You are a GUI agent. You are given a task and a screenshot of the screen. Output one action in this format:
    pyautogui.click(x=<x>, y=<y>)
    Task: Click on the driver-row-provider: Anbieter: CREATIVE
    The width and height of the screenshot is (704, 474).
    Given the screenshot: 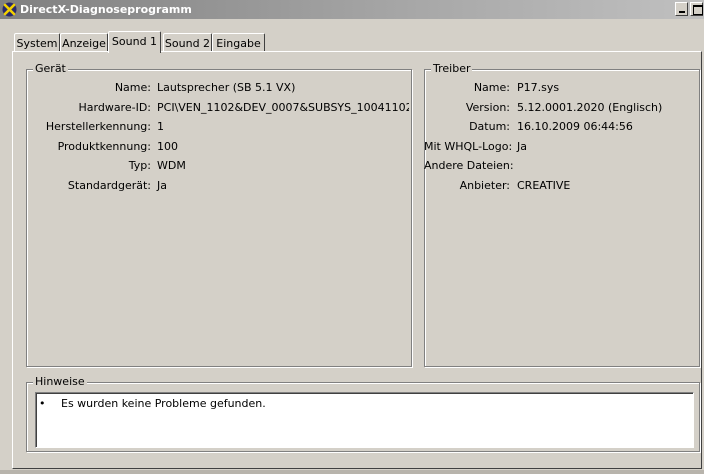 What is the action you would take?
    pyautogui.click(x=562, y=186)
    